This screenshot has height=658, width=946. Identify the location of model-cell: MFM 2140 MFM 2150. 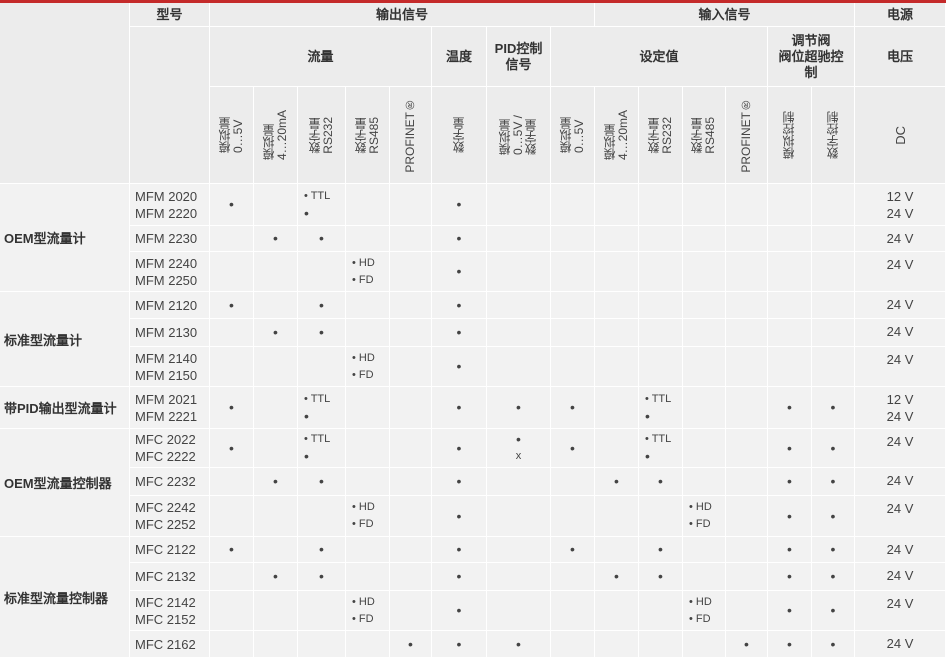
(170, 367).